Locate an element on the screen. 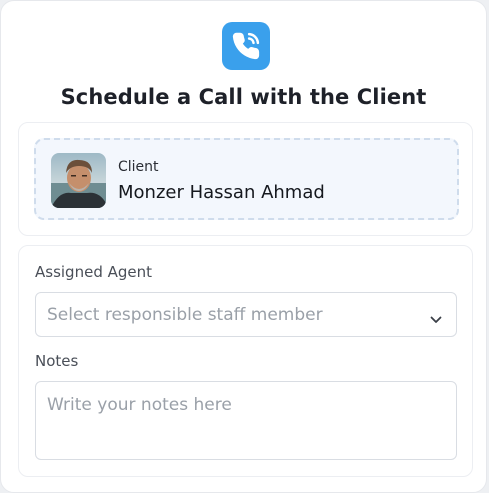 This screenshot has height=493, width=489. client-card: Client Monzer Hassan Ahmad is located at coordinates (246, 179).